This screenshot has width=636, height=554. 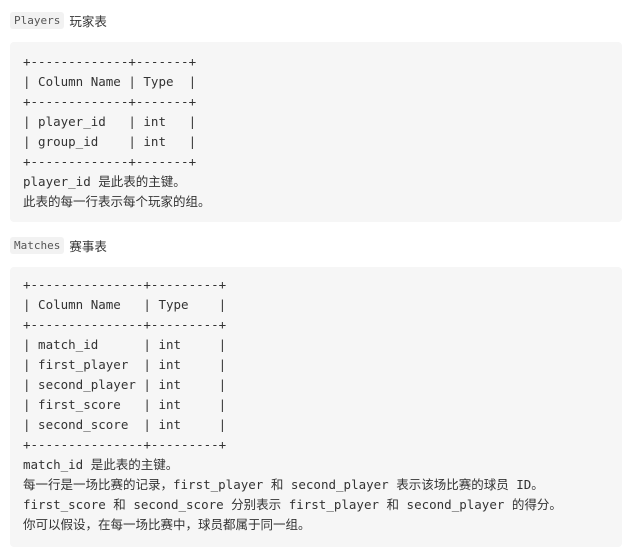 I want to click on code-line: | player_id | int |, so click(x=110, y=121).